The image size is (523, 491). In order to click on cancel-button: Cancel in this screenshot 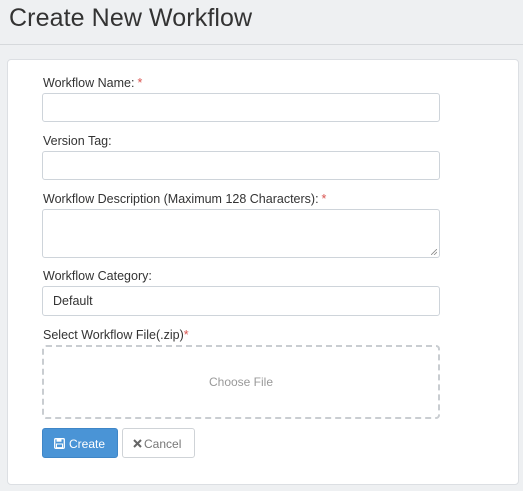, I will do `click(158, 443)`.